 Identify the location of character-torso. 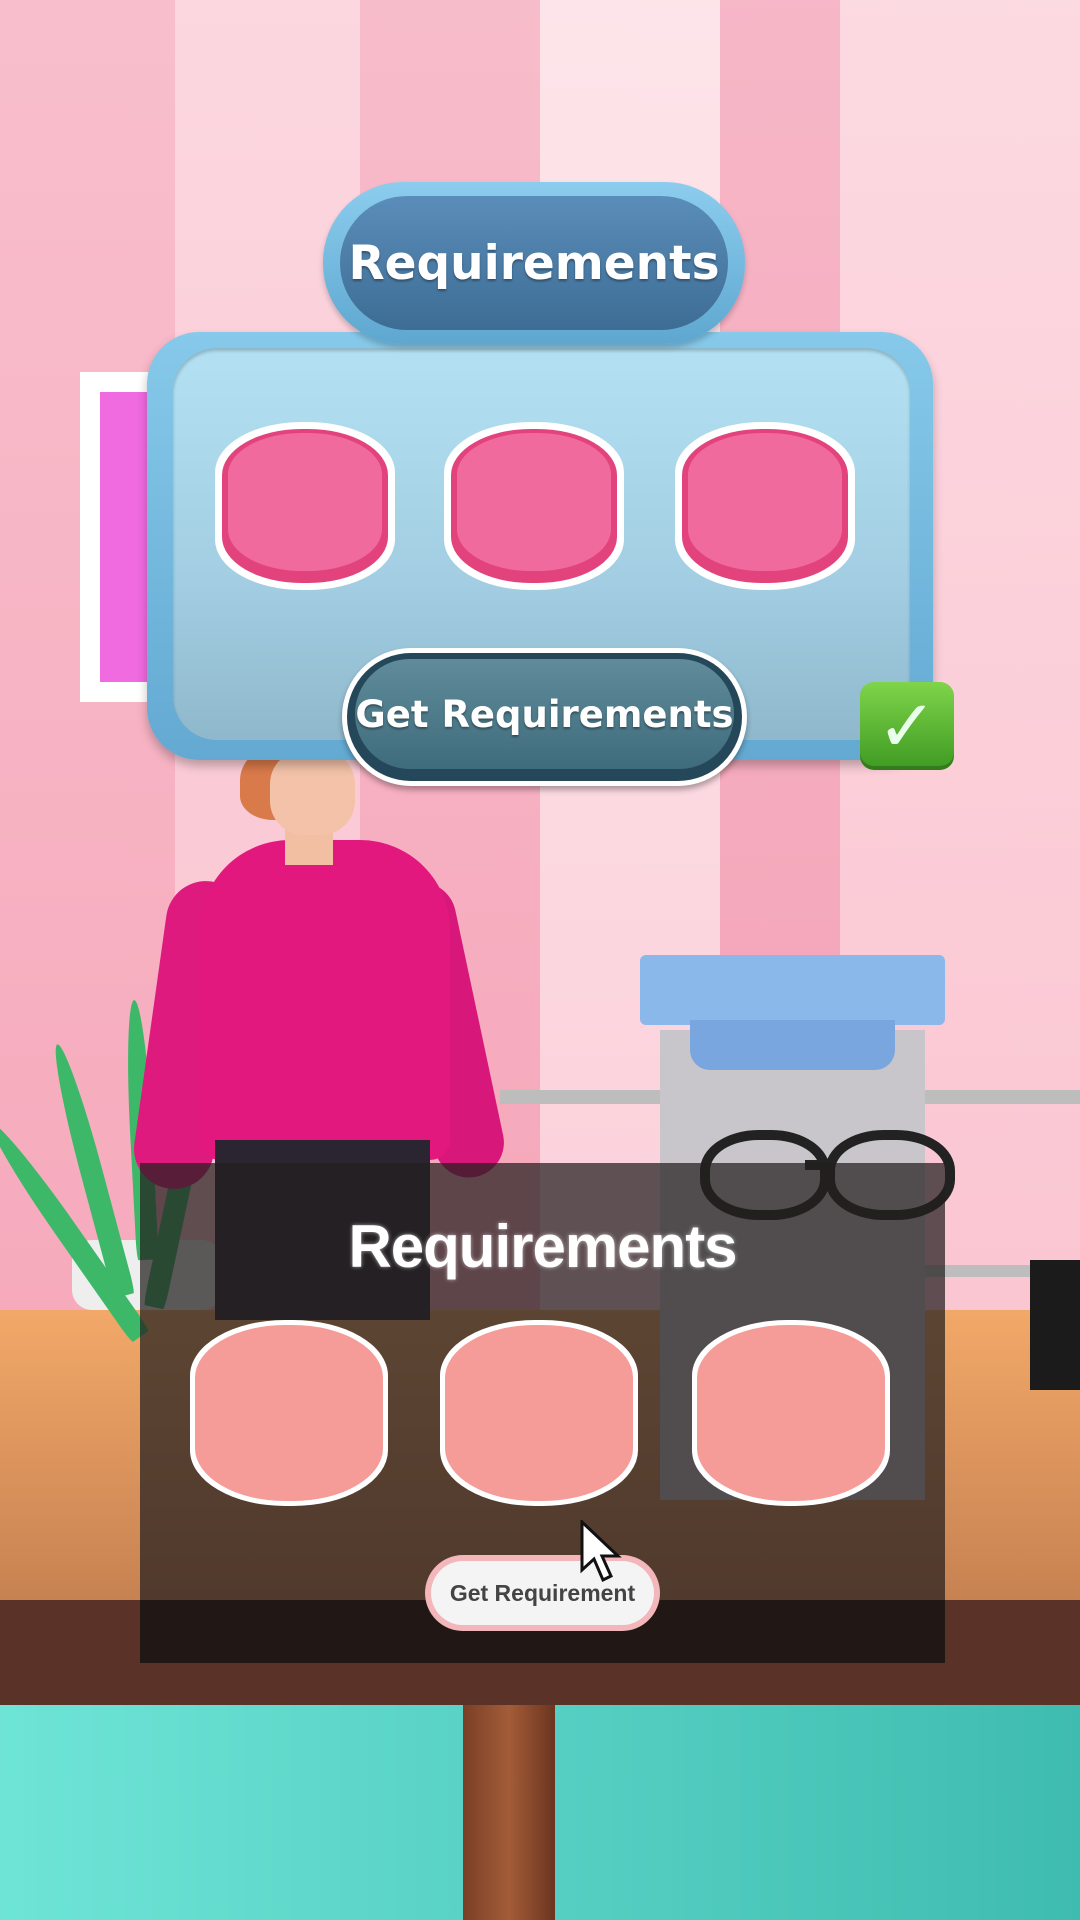
(325, 1000).